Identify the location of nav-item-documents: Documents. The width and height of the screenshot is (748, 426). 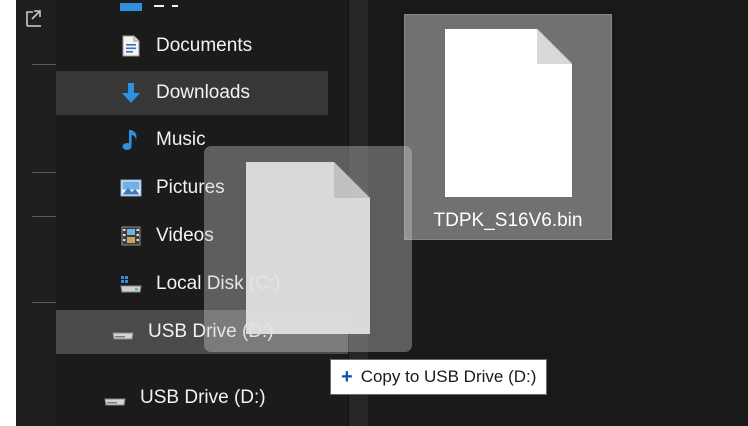
(192, 46).